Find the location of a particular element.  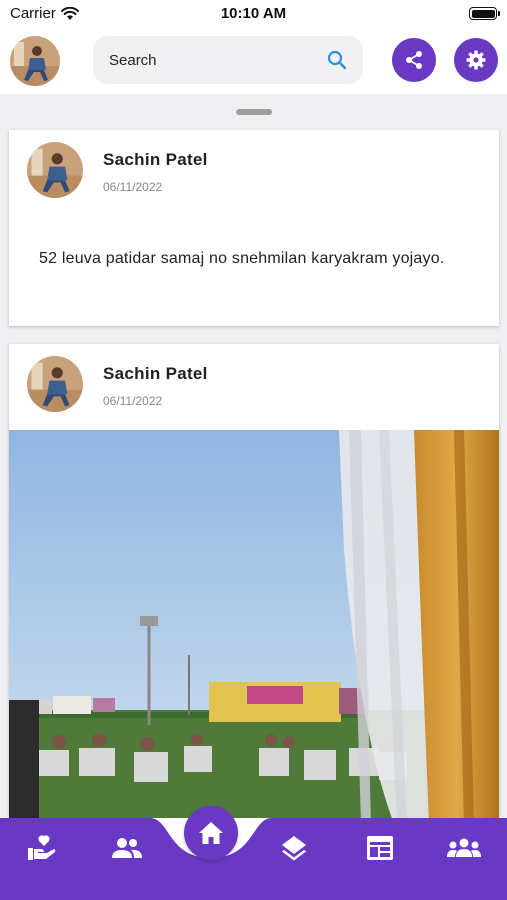

share-button is located at coordinates (414, 60).